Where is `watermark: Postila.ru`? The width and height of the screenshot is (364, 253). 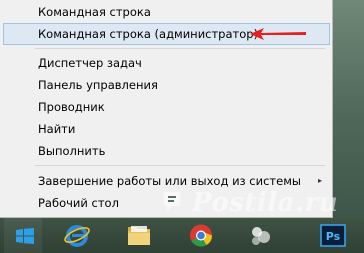
watermark: Postila.ru is located at coordinates (265, 203).